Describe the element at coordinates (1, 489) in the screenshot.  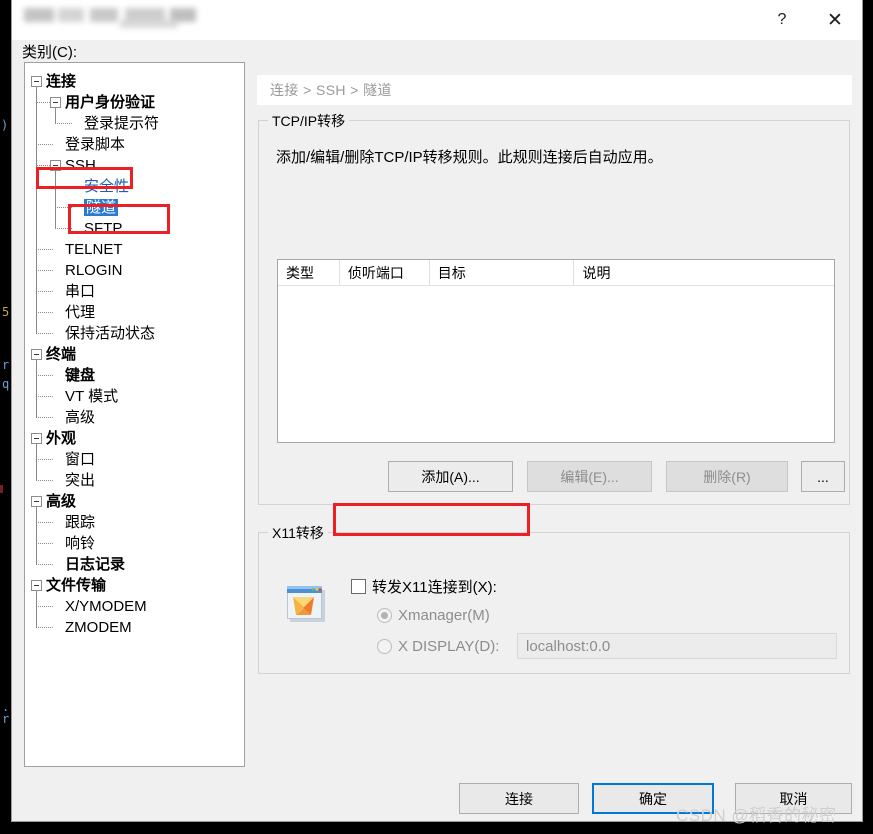
I see `terminal-color-block` at that location.